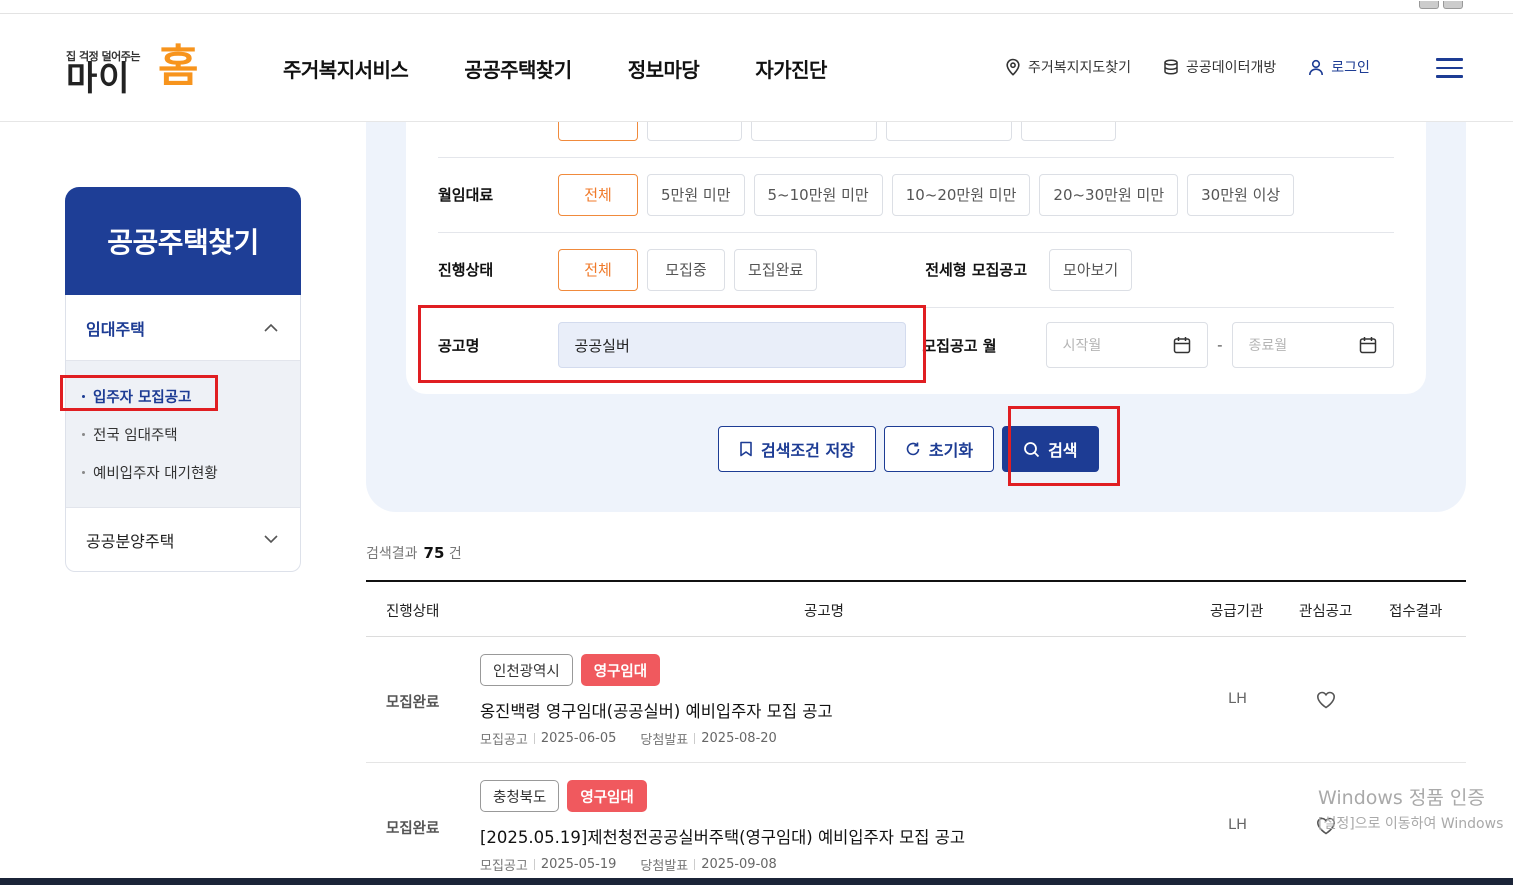 This screenshot has width=1513, height=889. Describe the element at coordinates (1410, 808) in the screenshot. I see `windows-activation-watermark: Windows 정품 인증 [설정]으로 이동하여 Windows` at that location.